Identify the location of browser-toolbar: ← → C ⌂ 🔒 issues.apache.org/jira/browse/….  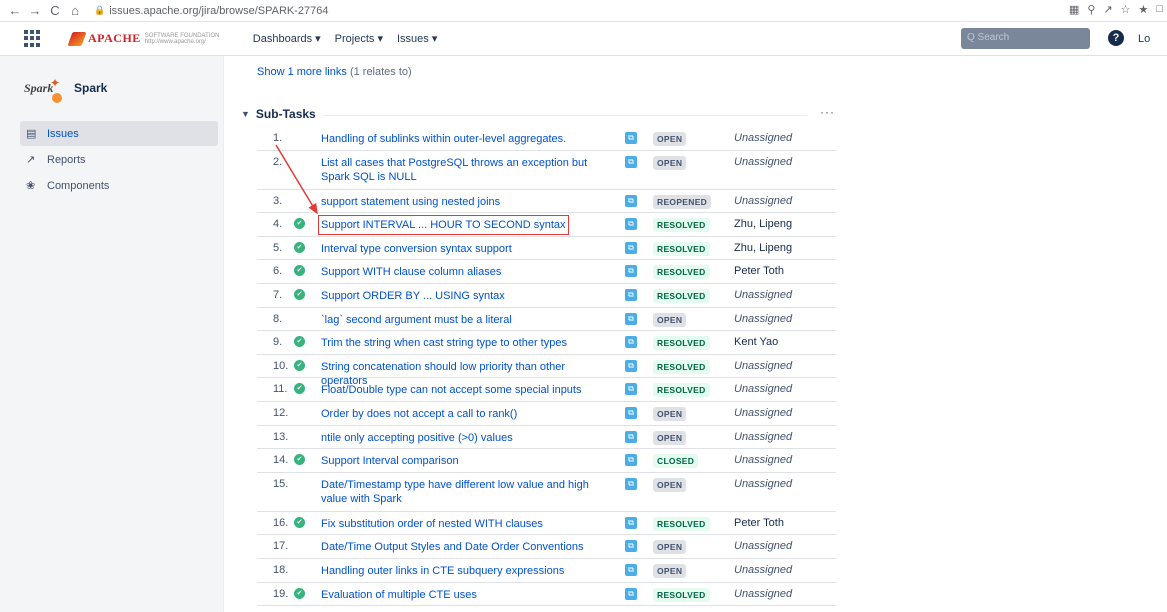
(583, 11).